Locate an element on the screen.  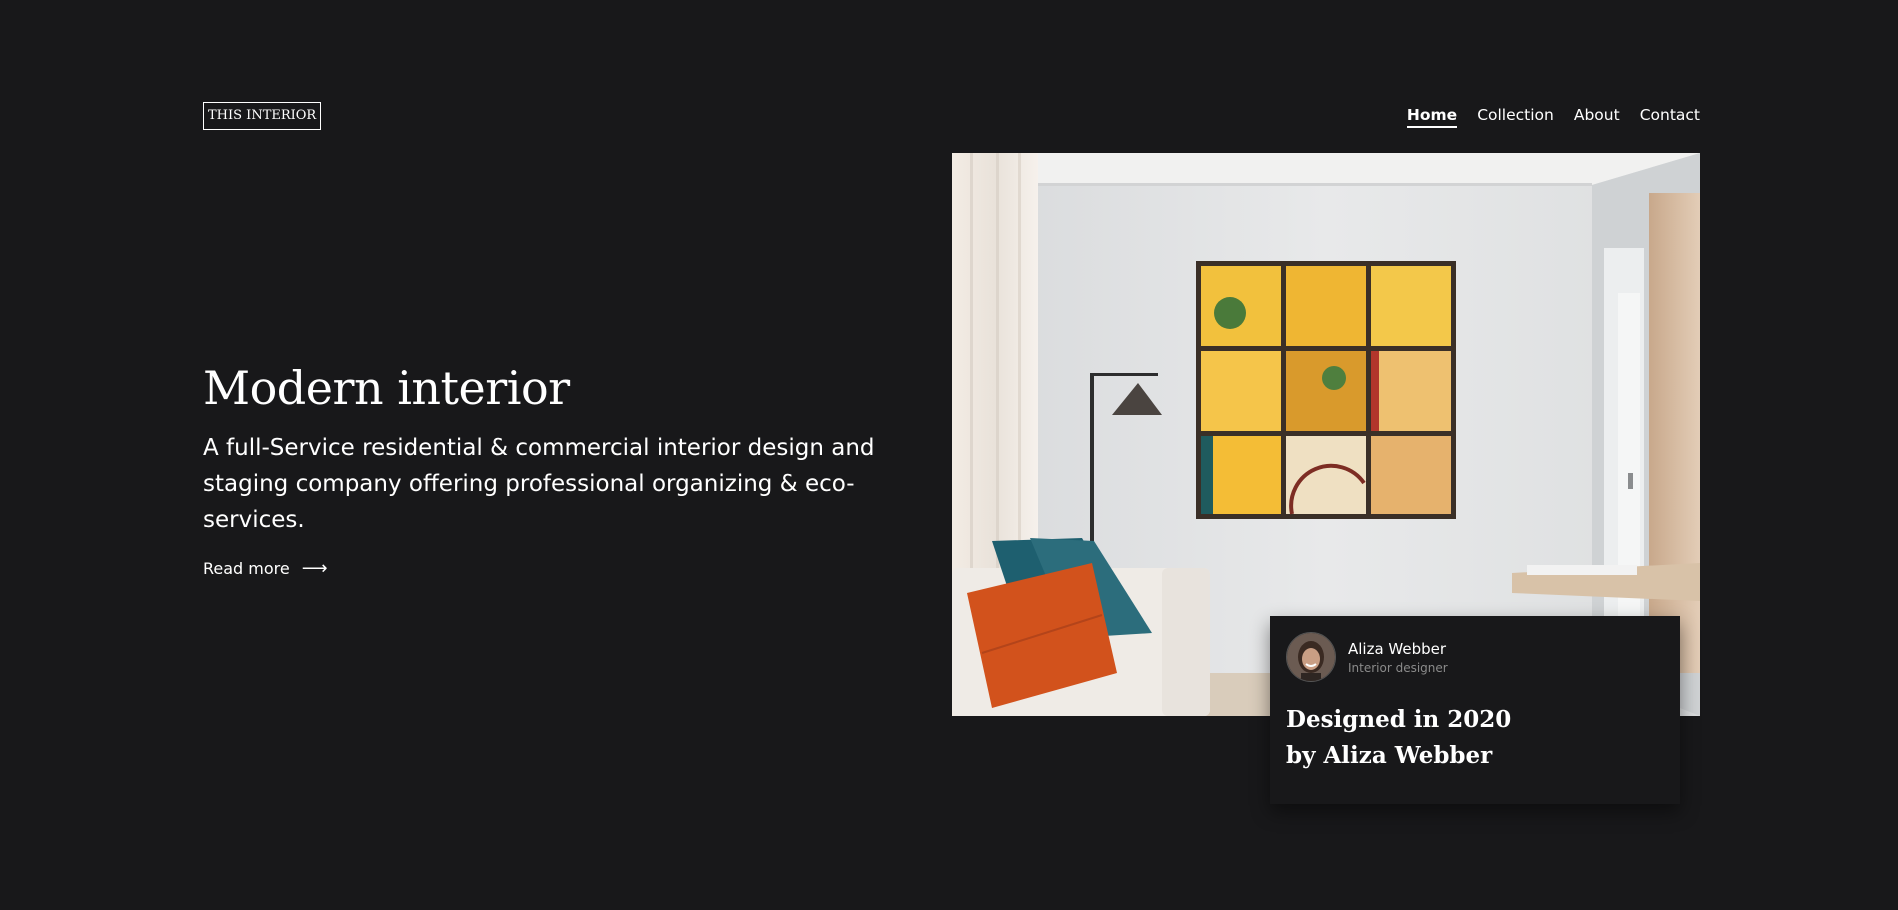
main-nav: Home Collection About Contact is located at coordinates (1553, 117).